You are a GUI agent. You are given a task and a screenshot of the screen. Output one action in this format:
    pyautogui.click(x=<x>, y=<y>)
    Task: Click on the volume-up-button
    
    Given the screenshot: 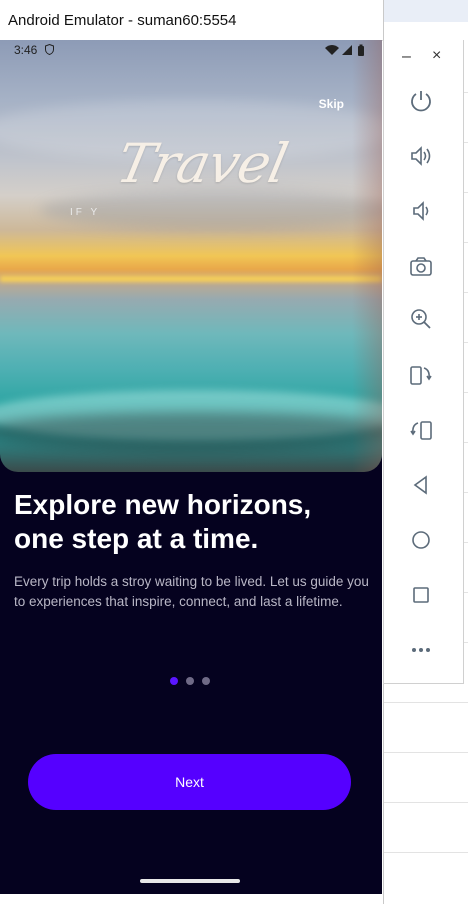 What is the action you would take?
    pyautogui.click(x=421, y=156)
    